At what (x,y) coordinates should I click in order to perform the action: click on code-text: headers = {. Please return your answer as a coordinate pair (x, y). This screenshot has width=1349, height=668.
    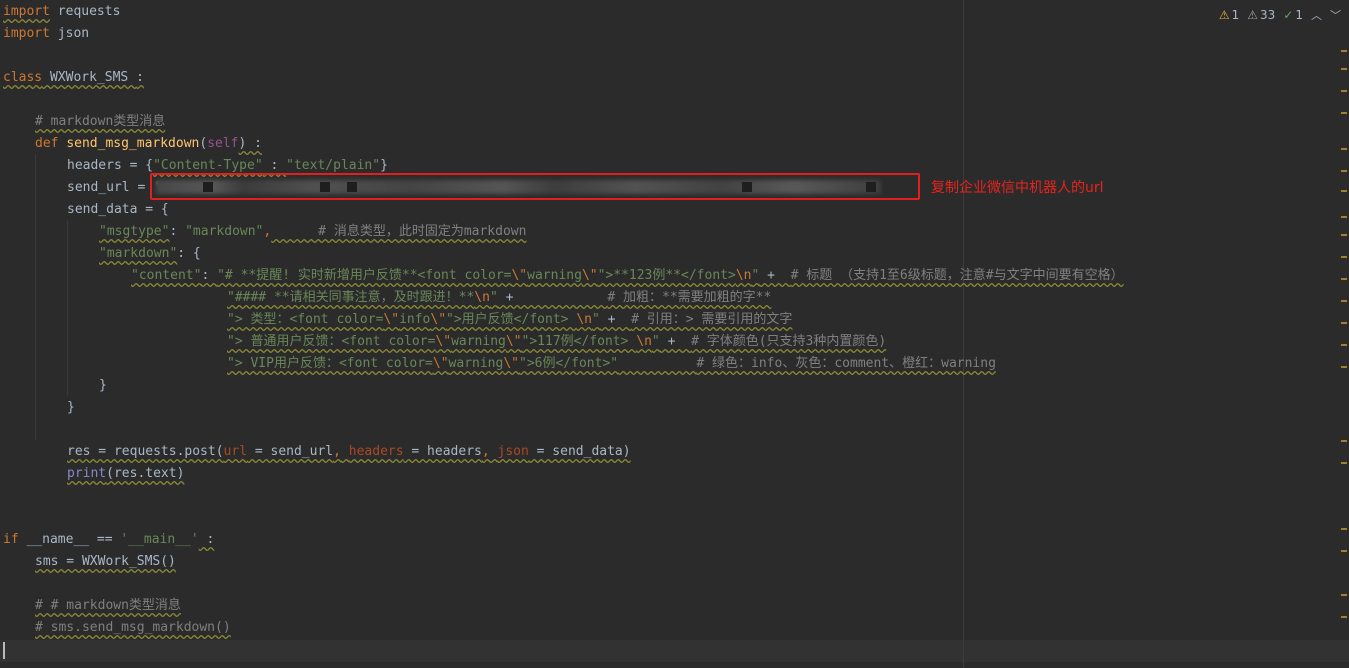
    Looking at the image, I should click on (110, 165).